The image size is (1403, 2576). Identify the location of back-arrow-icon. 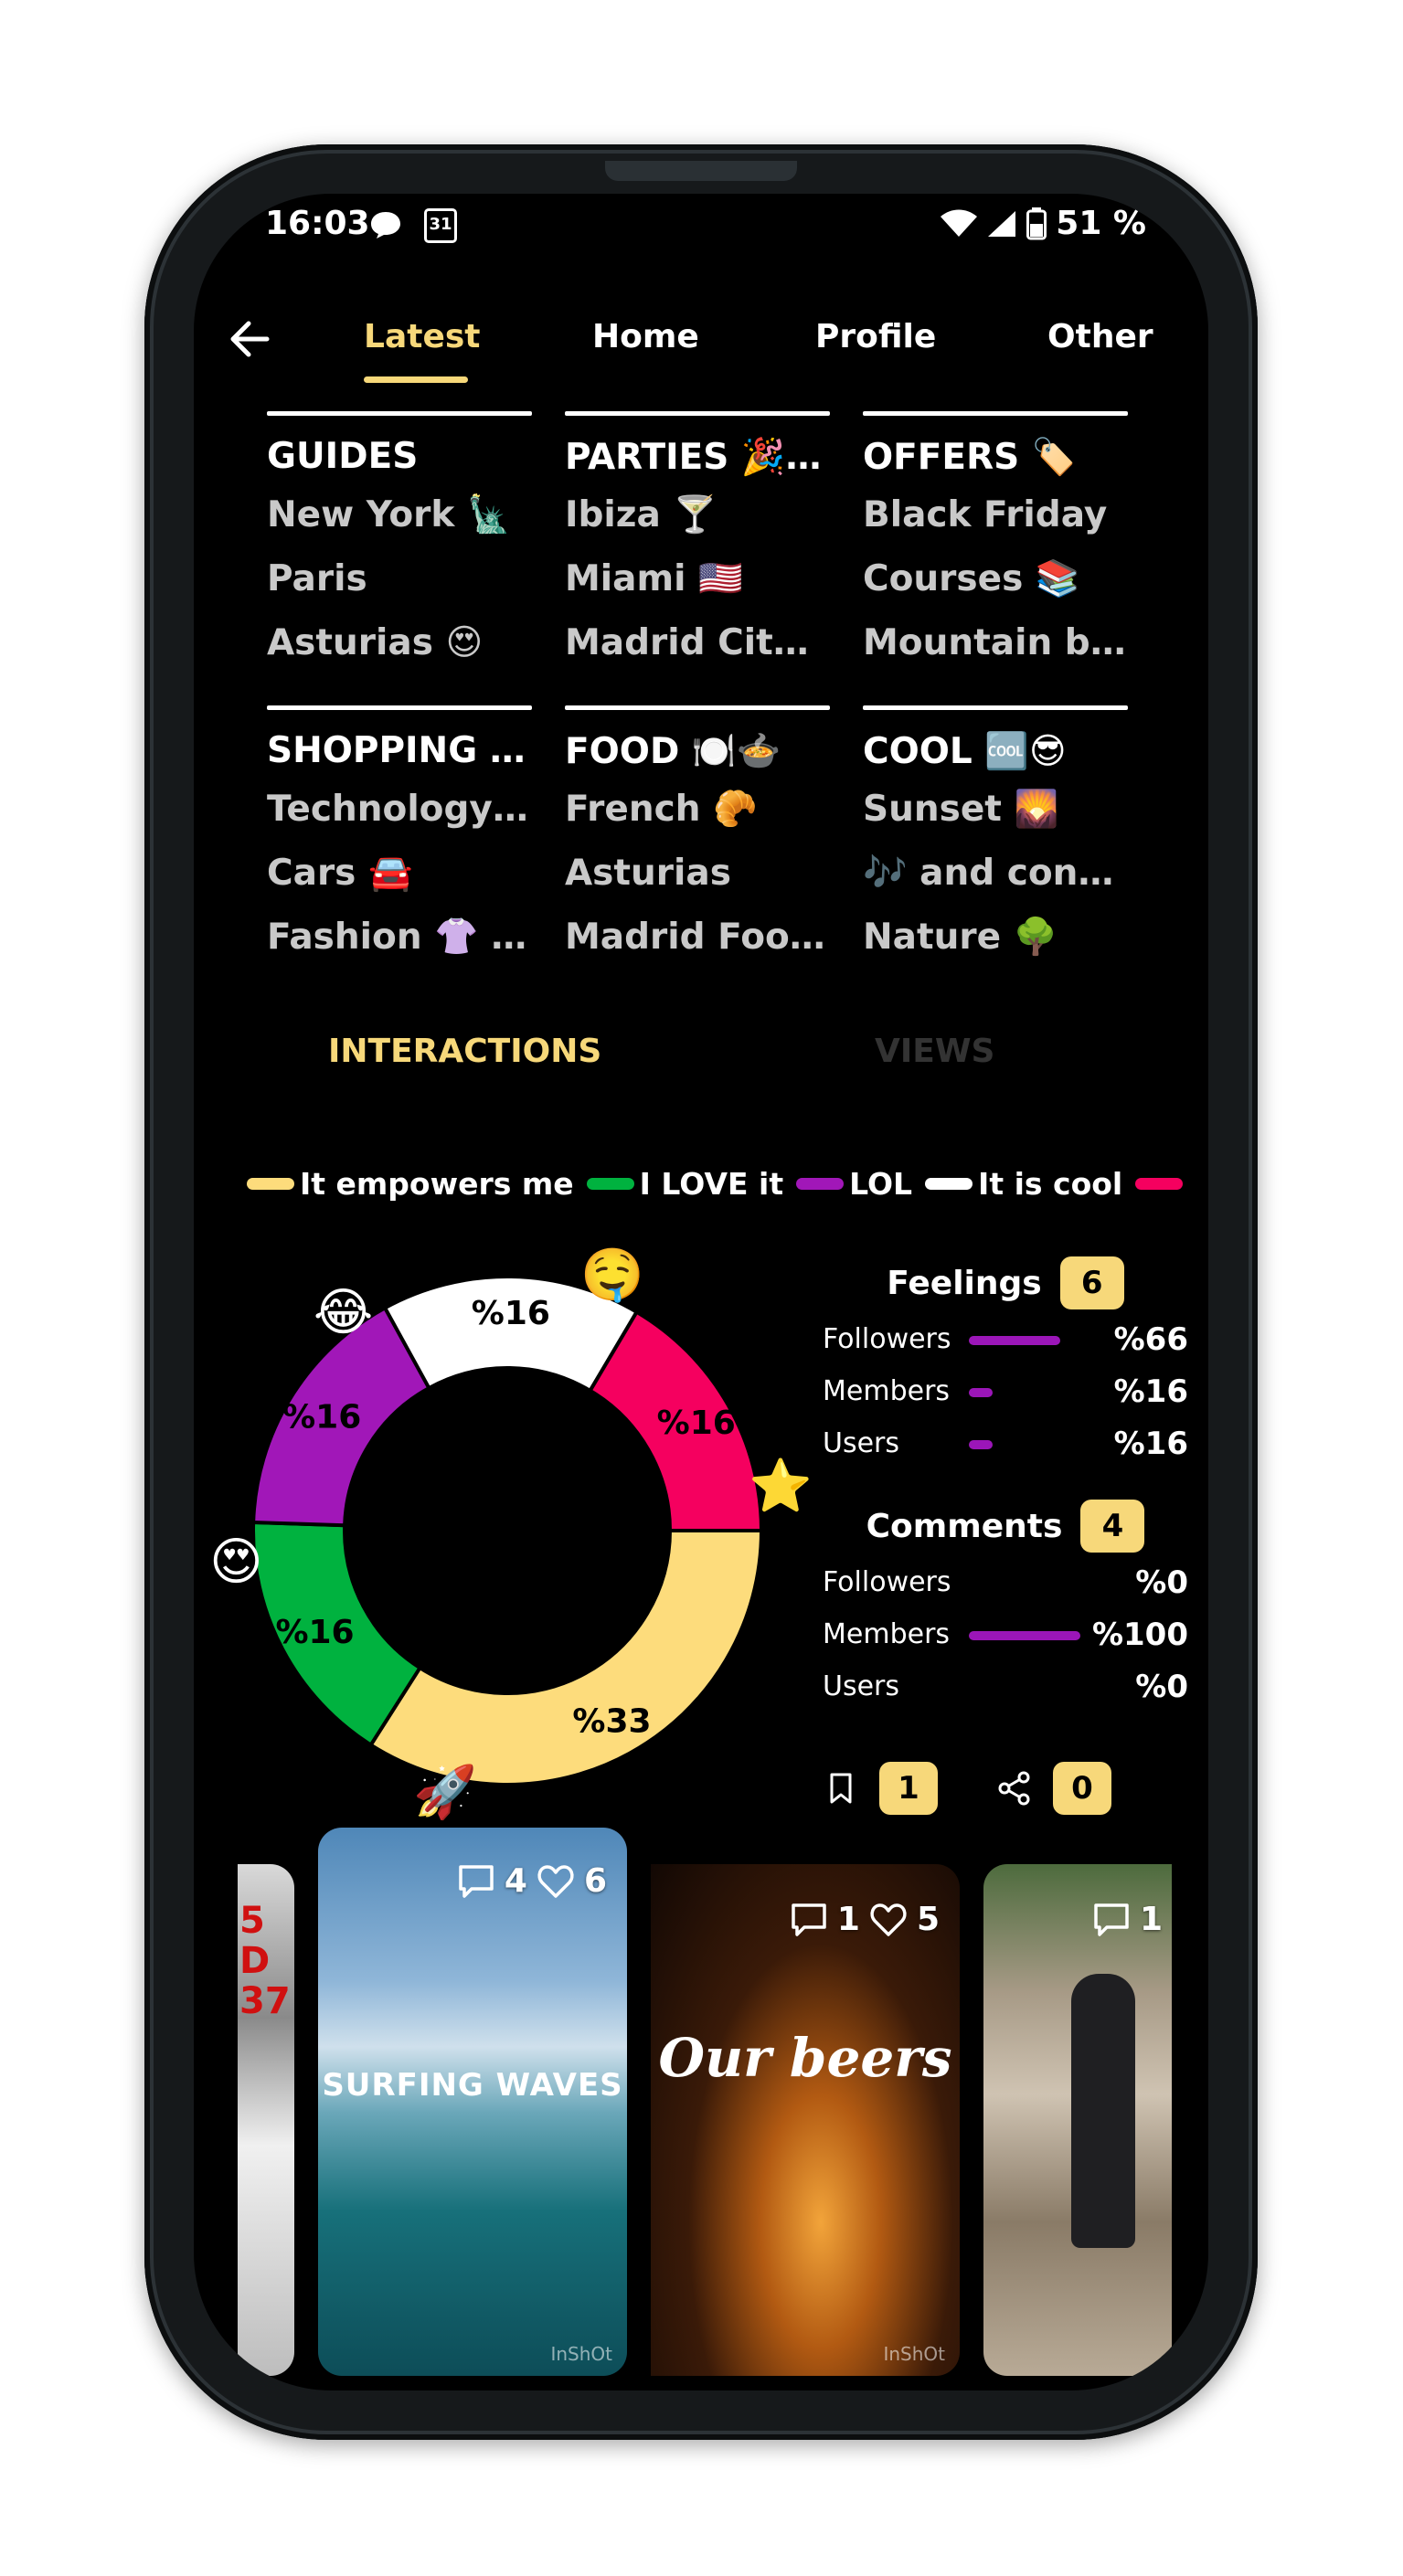
(250, 339).